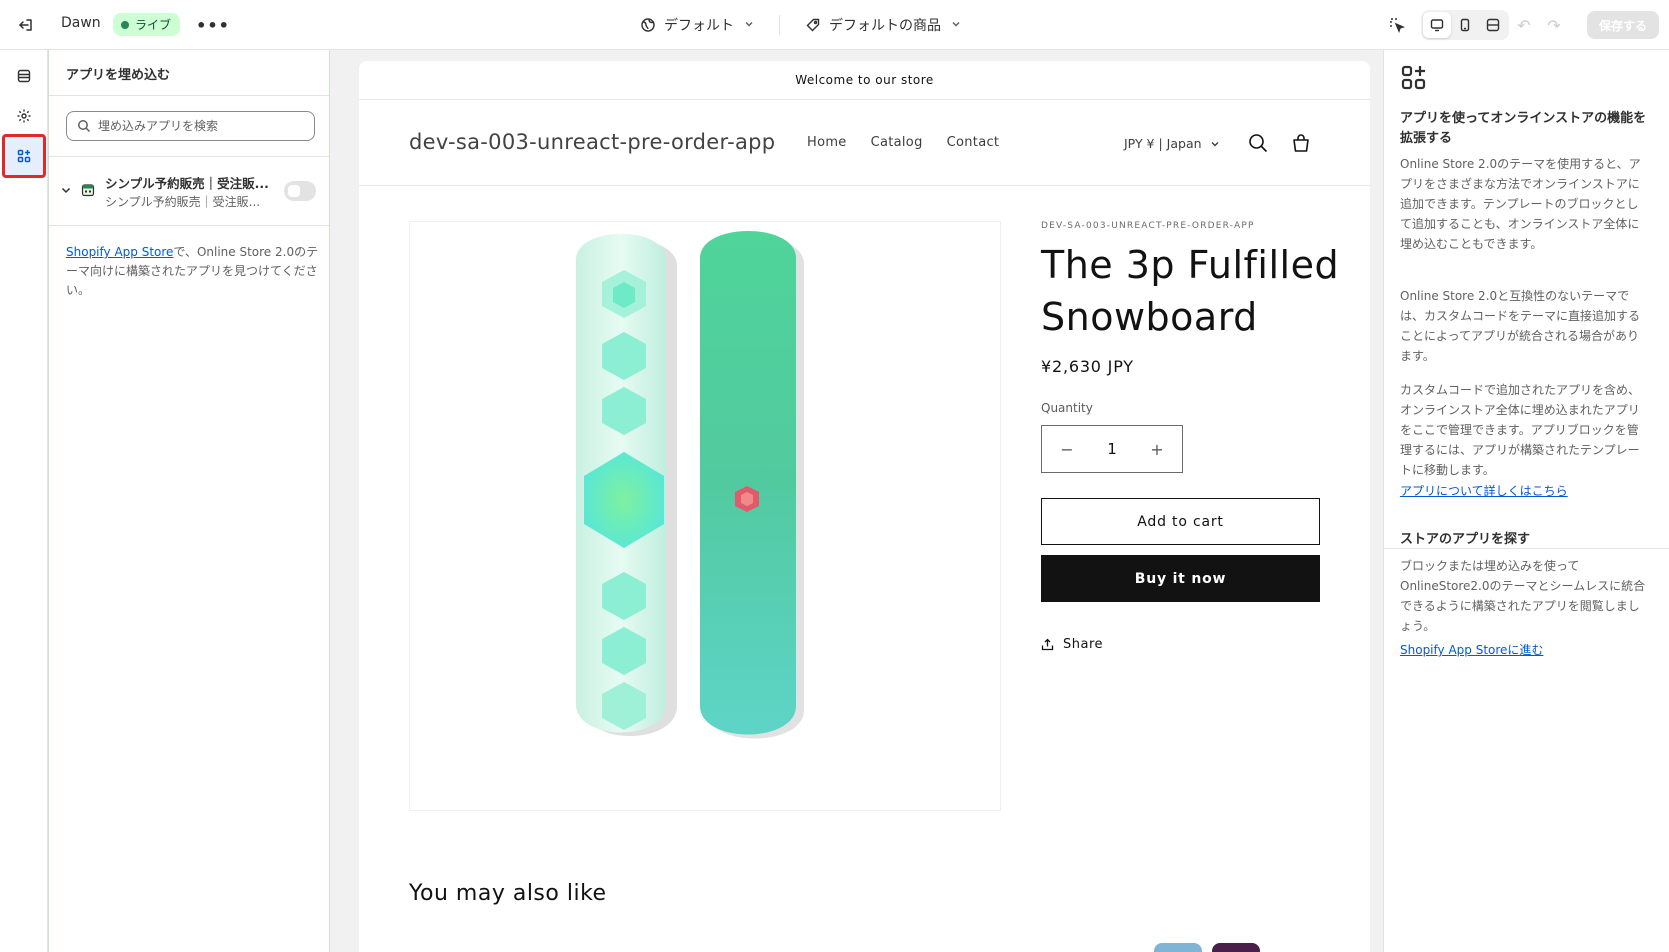 Image resolution: width=1669 pixels, height=952 pixels. What do you see at coordinates (813, 25) in the screenshot?
I see `tag-icon` at bounding box center [813, 25].